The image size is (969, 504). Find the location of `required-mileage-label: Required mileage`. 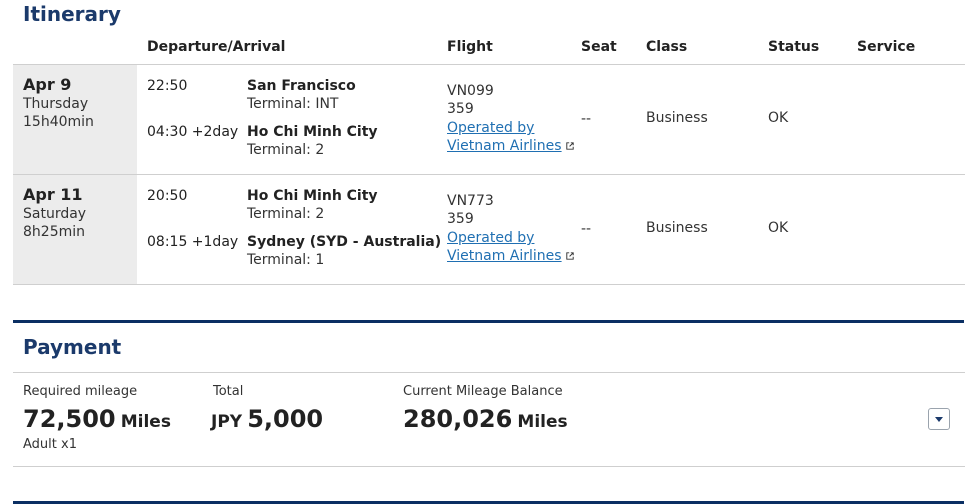

required-mileage-label: Required mileage is located at coordinates (80, 391).